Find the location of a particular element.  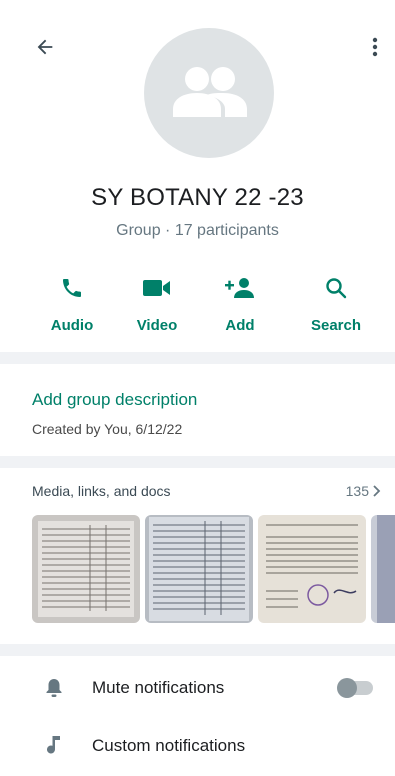

back-button is located at coordinates (45, 47).